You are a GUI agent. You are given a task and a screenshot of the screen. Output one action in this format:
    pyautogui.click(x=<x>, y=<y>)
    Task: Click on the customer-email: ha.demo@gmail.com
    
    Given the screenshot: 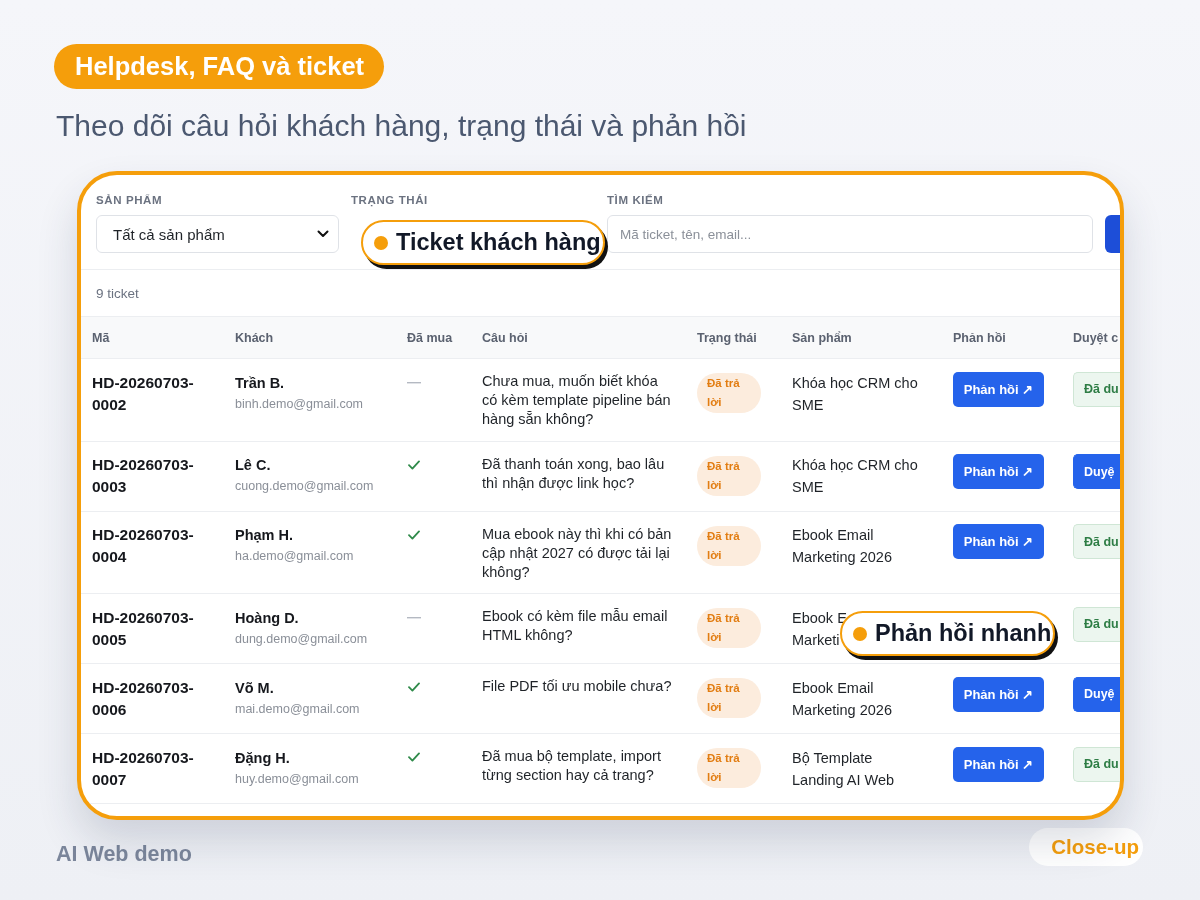 What is the action you would take?
    pyautogui.click(x=294, y=556)
    